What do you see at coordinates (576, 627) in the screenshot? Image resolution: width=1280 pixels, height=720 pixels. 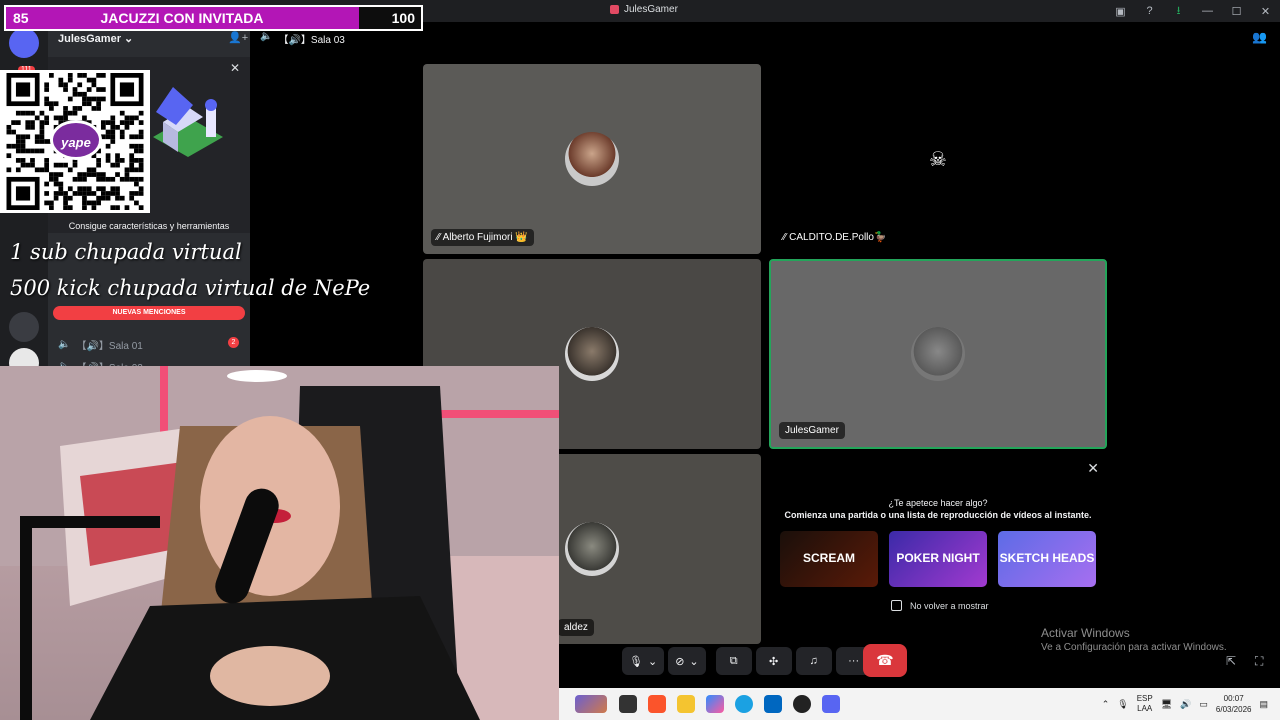 I see `participant-nametag: aldez` at bounding box center [576, 627].